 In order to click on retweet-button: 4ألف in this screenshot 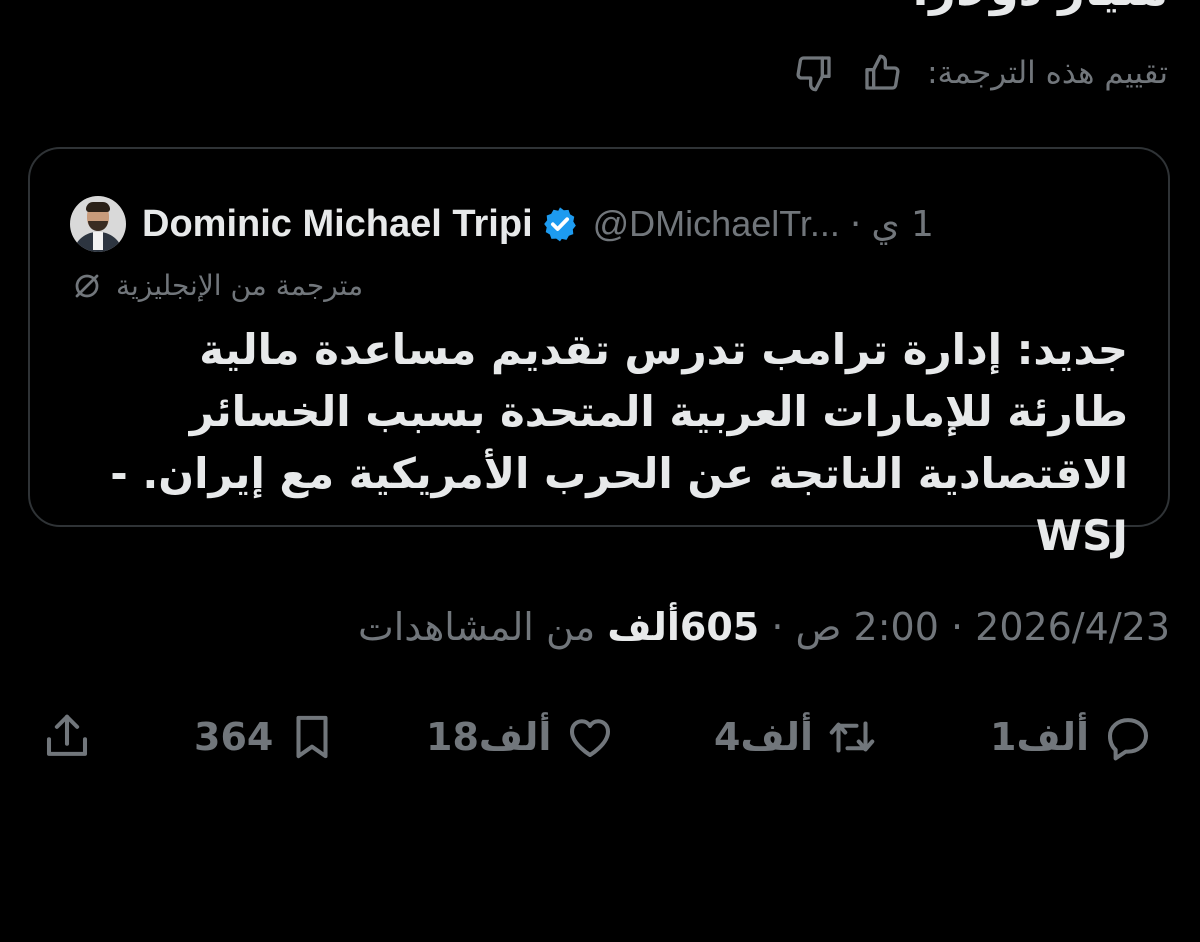, I will do `click(796, 737)`.